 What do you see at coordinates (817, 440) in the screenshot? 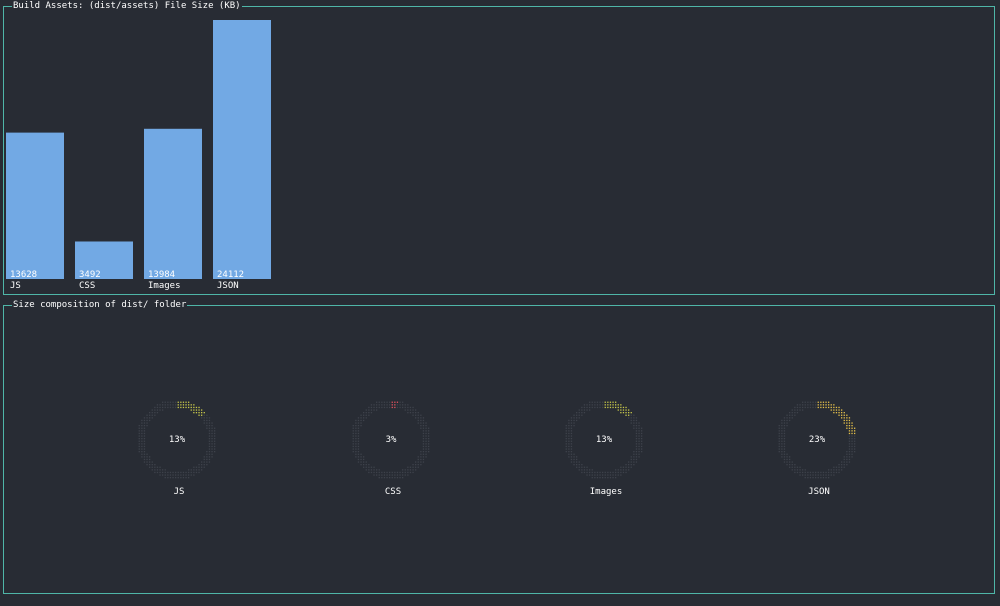
I see `donut-percent-label-json: 23%` at bounding box center [817, 440].